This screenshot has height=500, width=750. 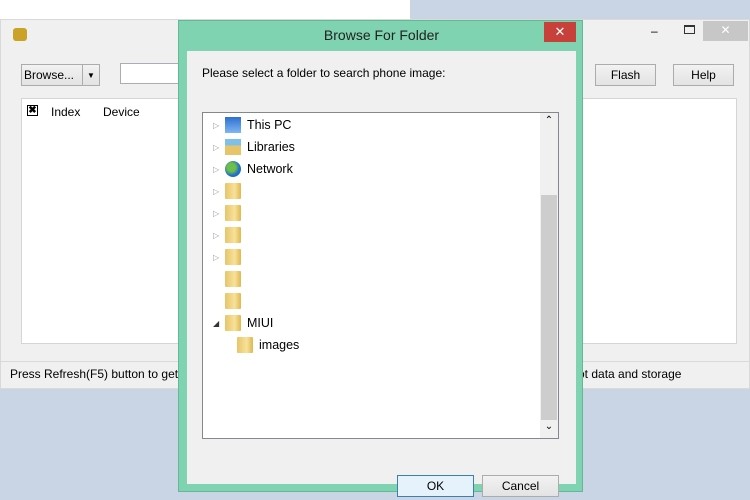 I want to click on tree-item-label: MIUI, so click(x=260, y=323).